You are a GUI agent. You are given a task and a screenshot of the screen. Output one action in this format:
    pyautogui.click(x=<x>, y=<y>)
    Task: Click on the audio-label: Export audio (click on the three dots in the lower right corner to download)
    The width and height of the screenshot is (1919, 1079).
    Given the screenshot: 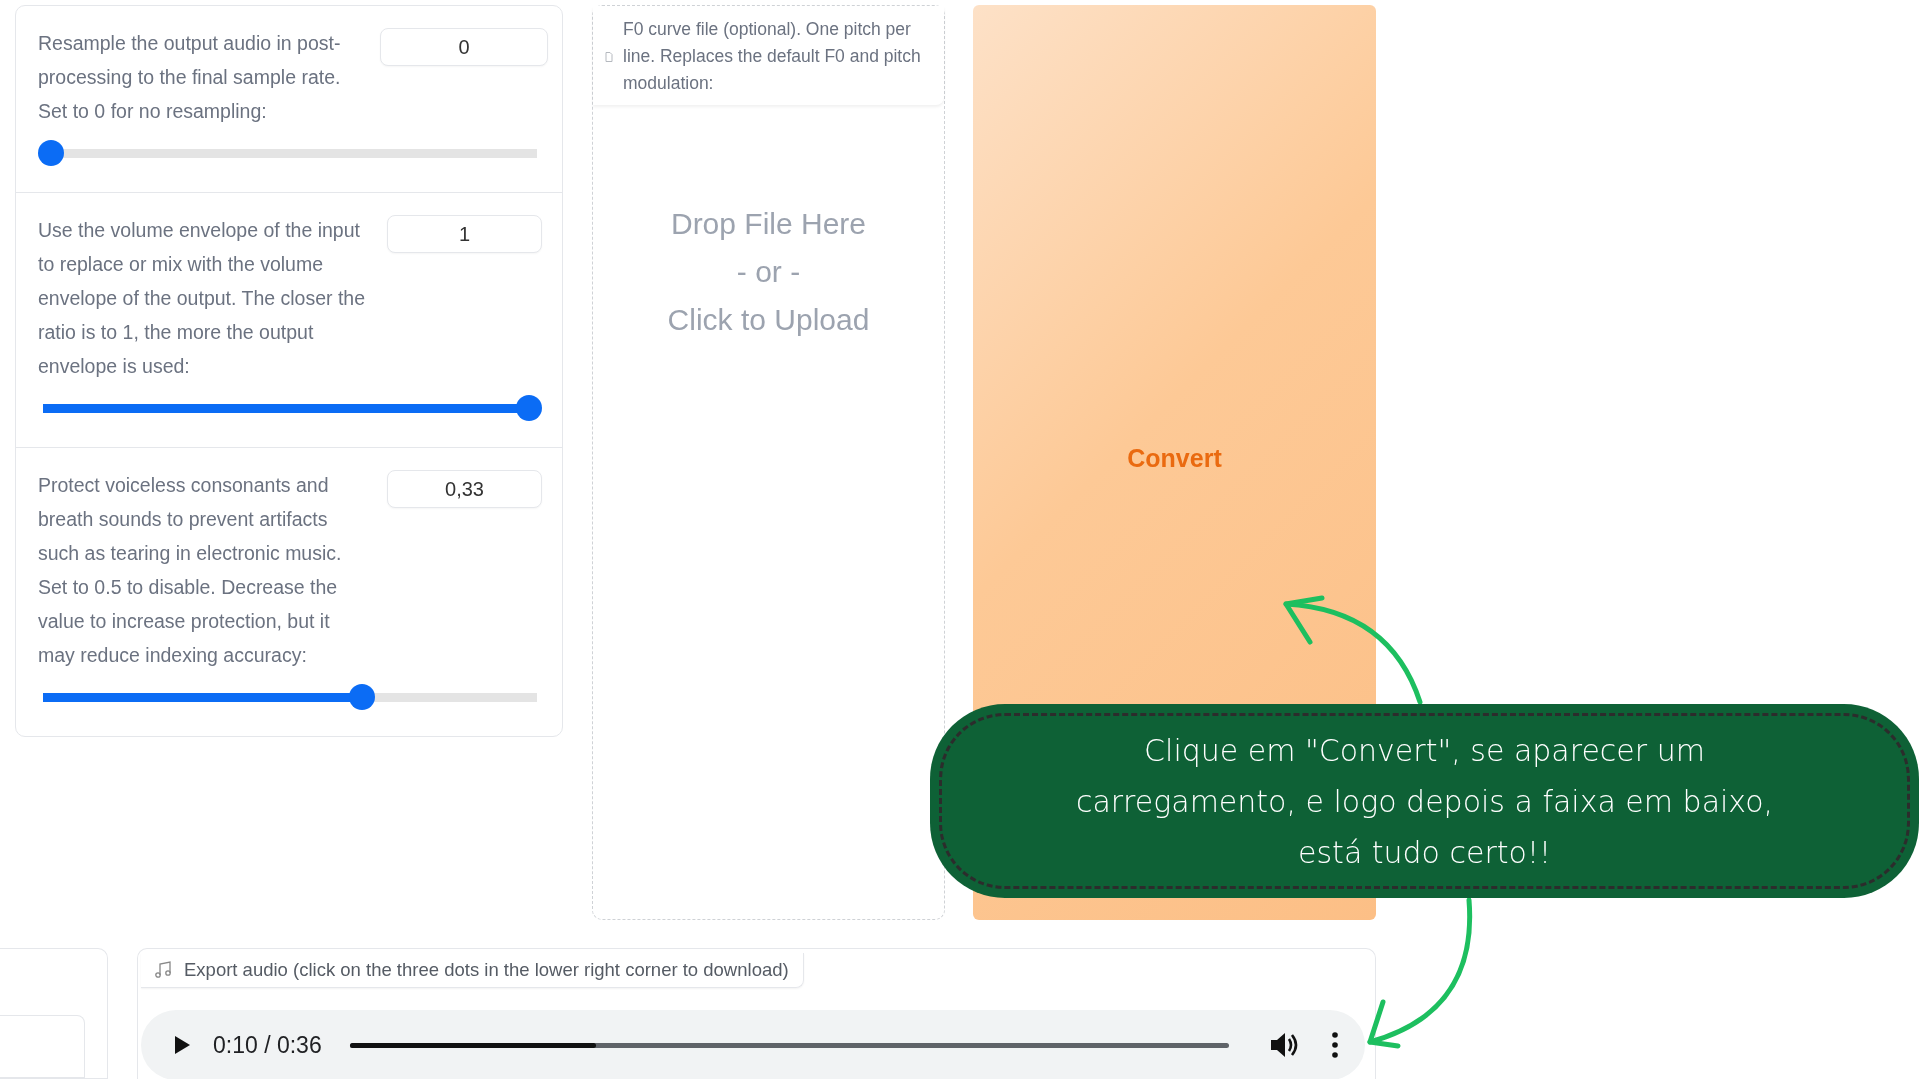 What is the action you would take?
    pyautogui.click(x=486, y=970)
    